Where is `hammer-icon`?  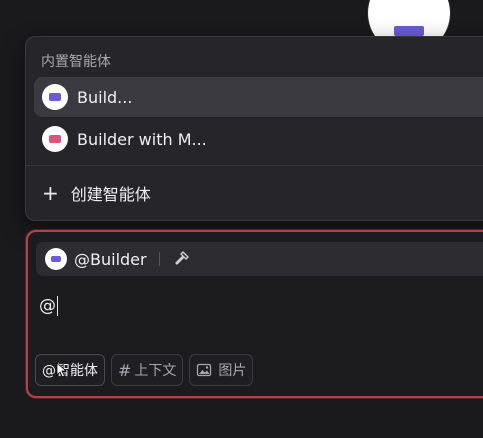
hammer-icon is located at coordinates (182, 259).